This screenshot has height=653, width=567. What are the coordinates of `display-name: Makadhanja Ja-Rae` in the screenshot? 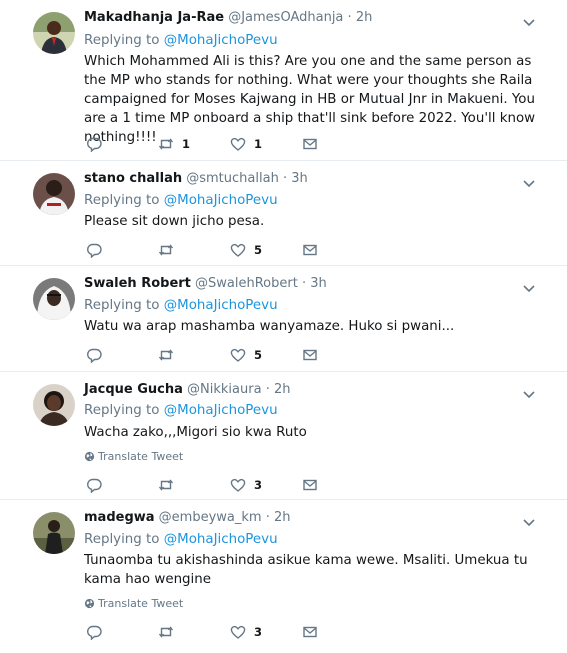 It's located at (154, 17).